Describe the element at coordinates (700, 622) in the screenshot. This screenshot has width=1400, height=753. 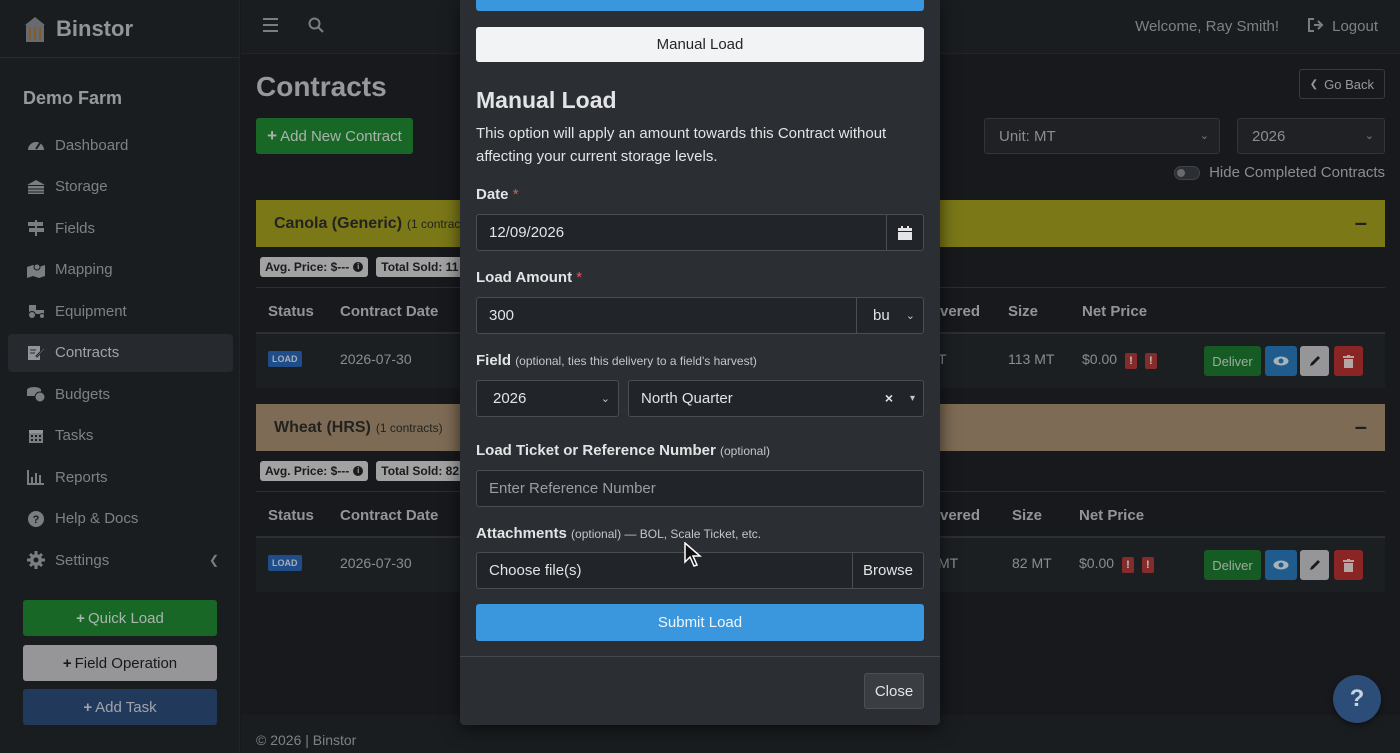
I see `submit-load-button: Submit Load` at that location.